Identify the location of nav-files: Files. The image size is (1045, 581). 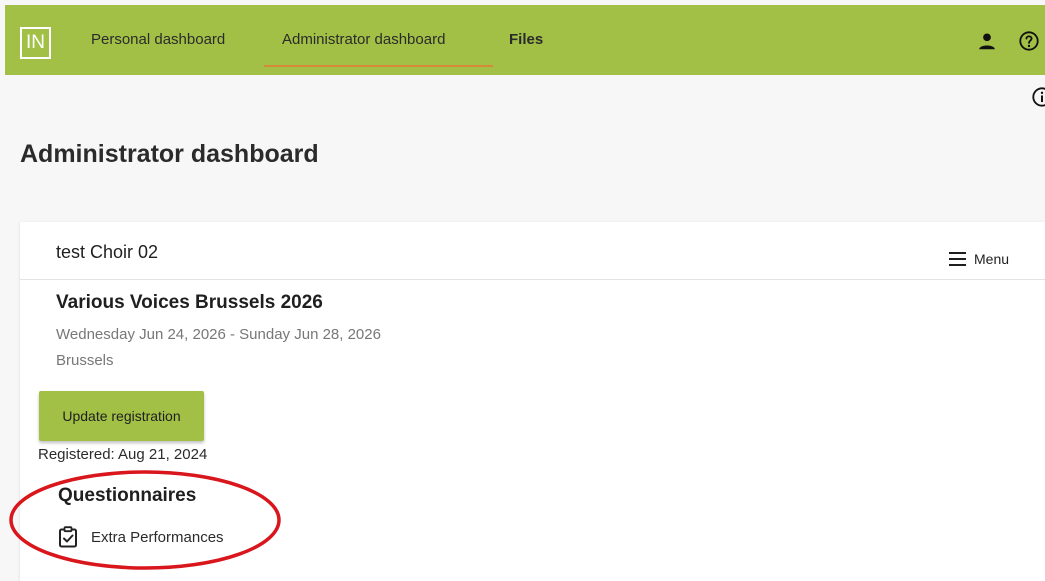
(526, 40).